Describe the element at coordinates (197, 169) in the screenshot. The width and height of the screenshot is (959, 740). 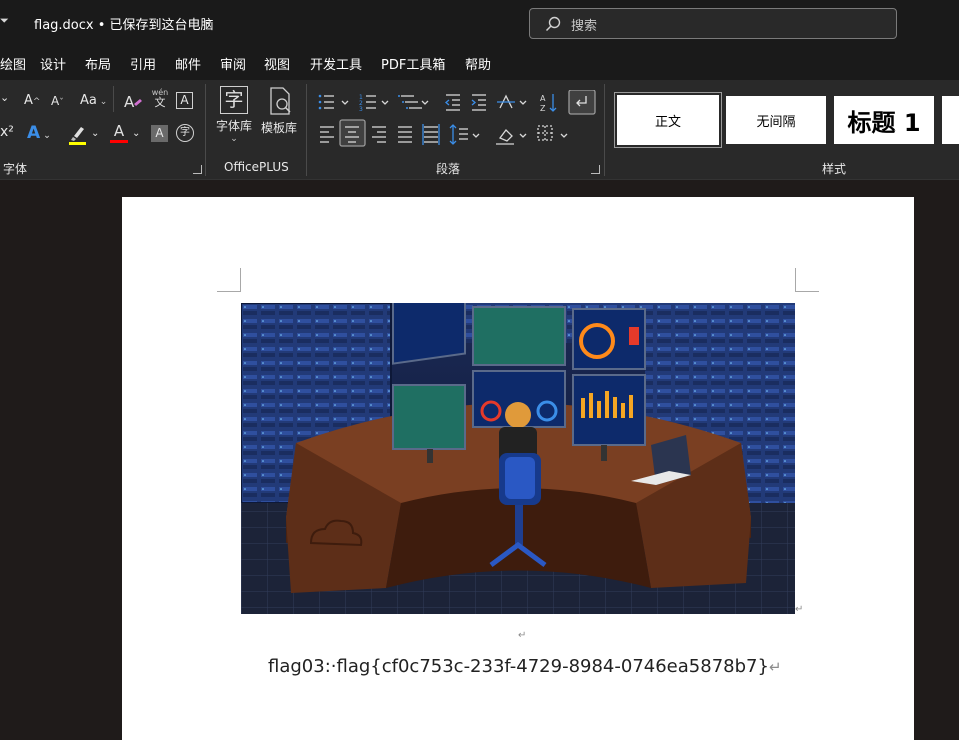
I see `font-dialog-launcher-icon` at that location.